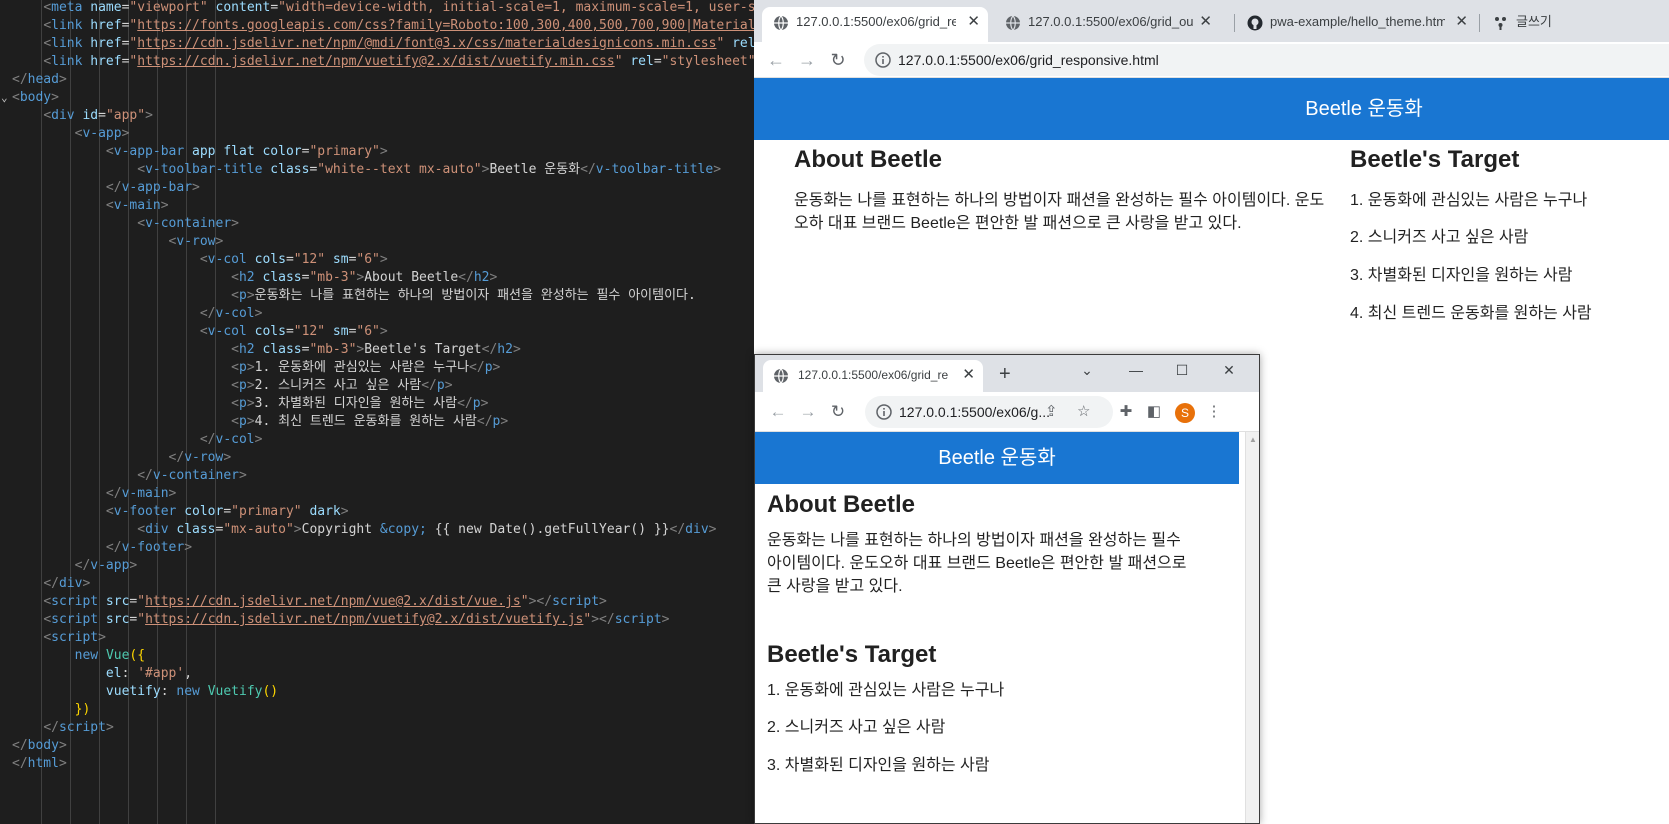  I want to click on fold-chevron-icon: ⌄, so click(4, 97).